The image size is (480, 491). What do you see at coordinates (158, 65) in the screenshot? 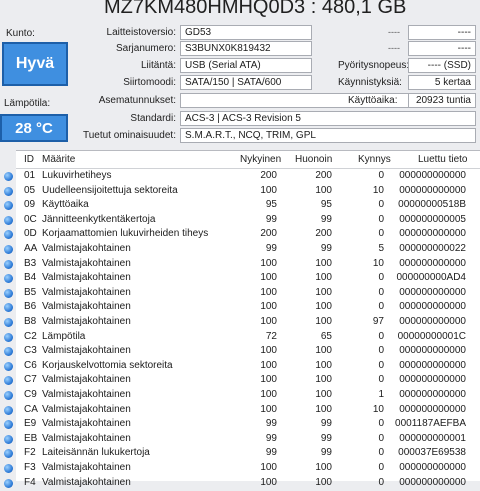
I see `interface-label: Liitäntä:` at bounding box center [158, 65].